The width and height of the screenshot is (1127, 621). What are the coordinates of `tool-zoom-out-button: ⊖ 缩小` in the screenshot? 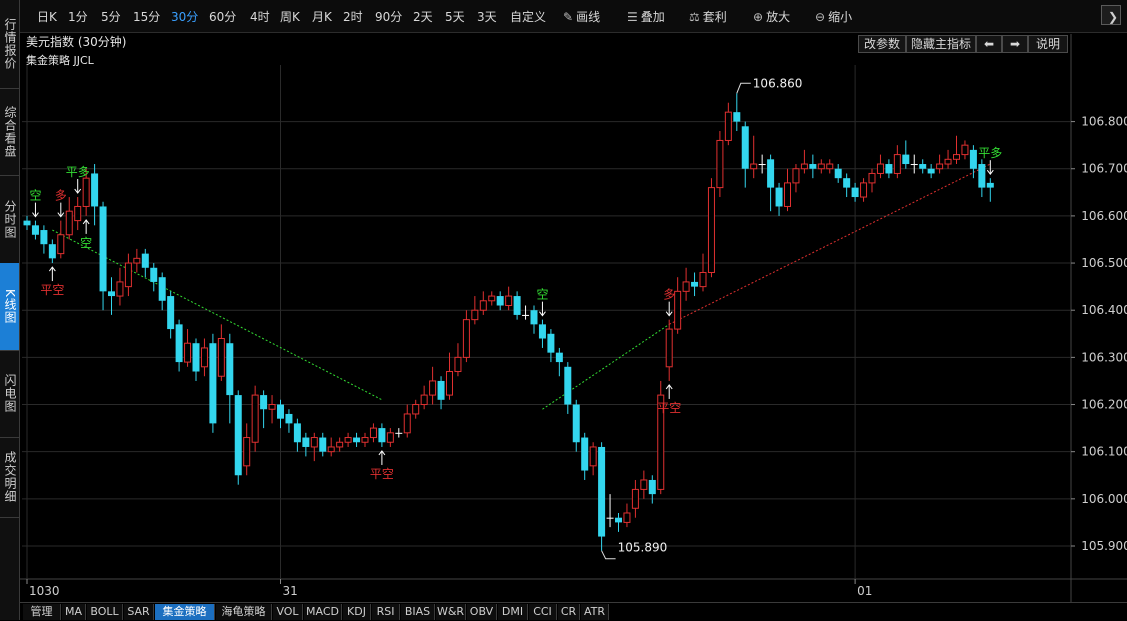 It's located at (833, 16).